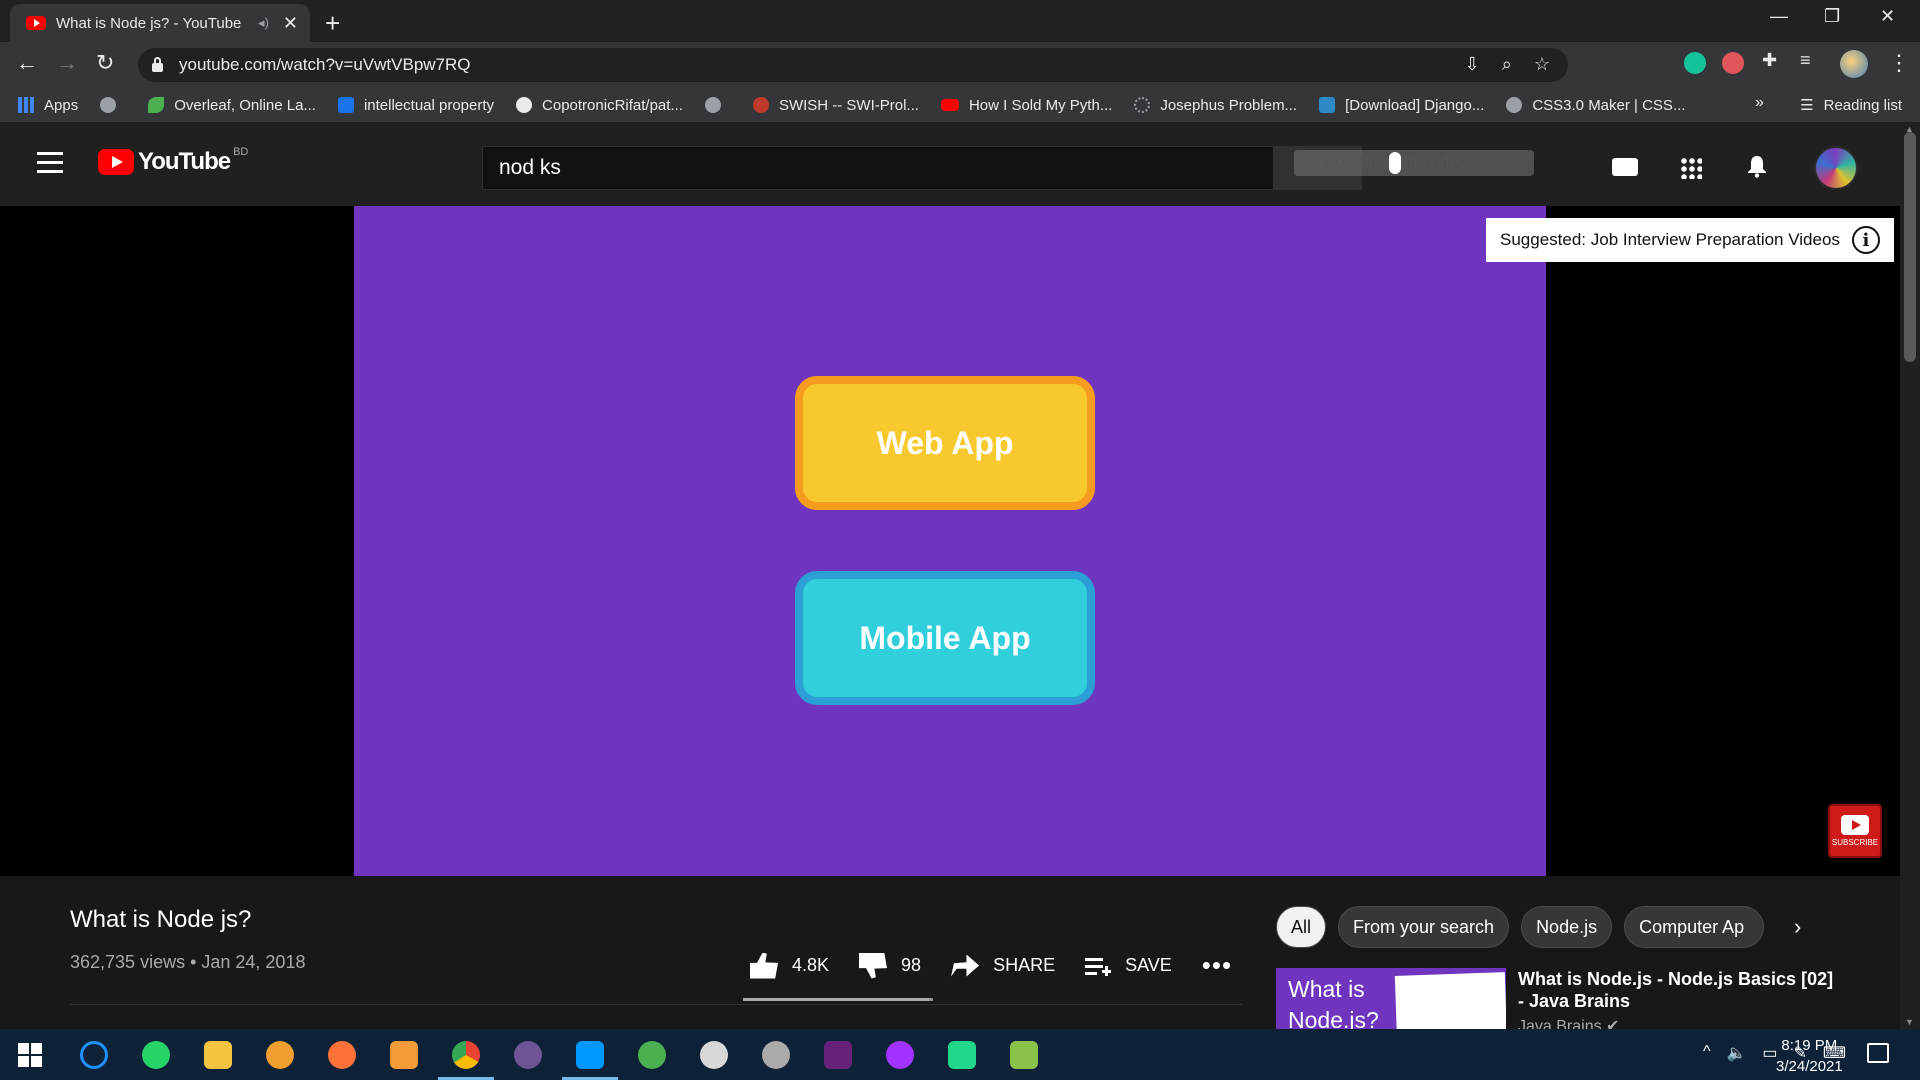 The height and width of the screenshot is (1080, 1920). What do you see at coordinates (67, 63) in the screenshot?
I see `forward-icon: →` at bounding box center [67, 63].